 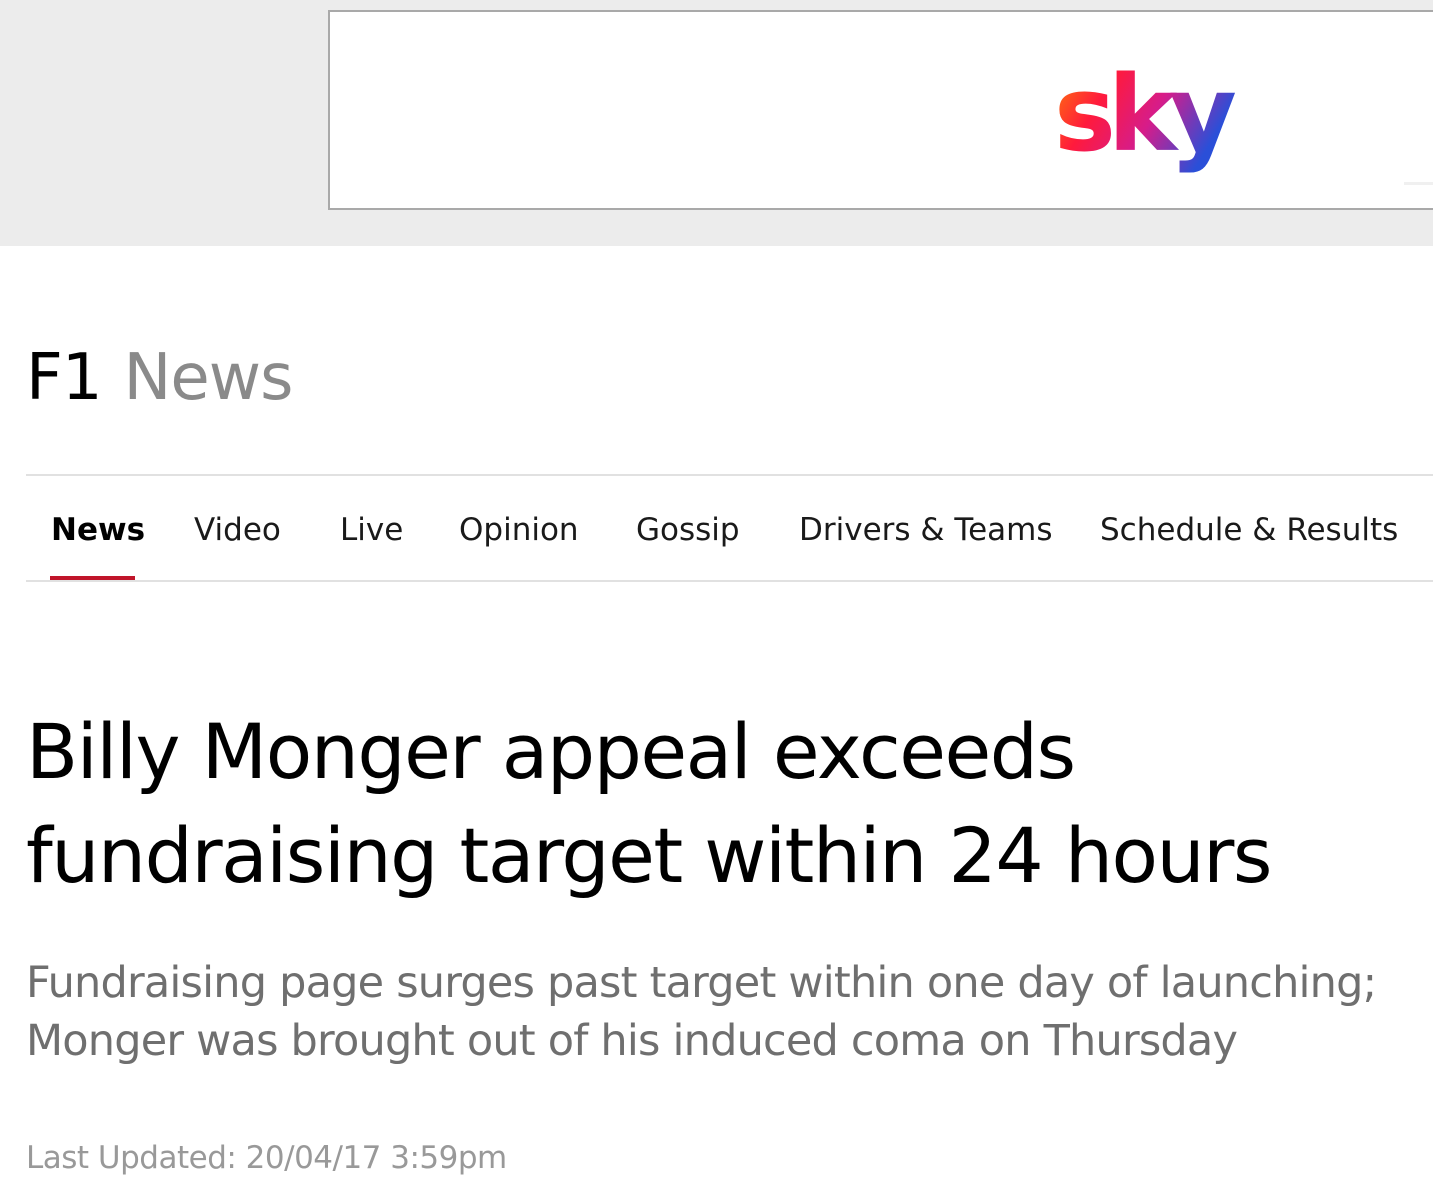 I want to click on advert-edge-mark, so click(x=1418, y=183).